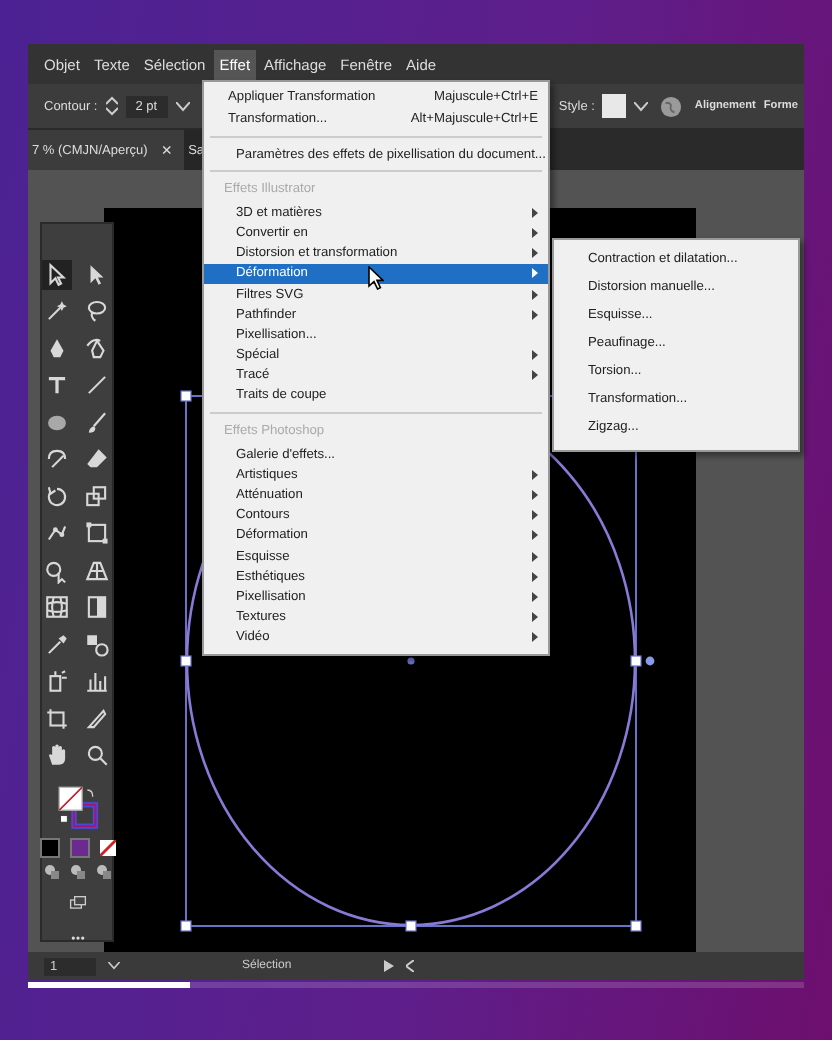 The height and width of the screenshot is (1040, 832). I want to click on style-swatch, so click(614, 106).